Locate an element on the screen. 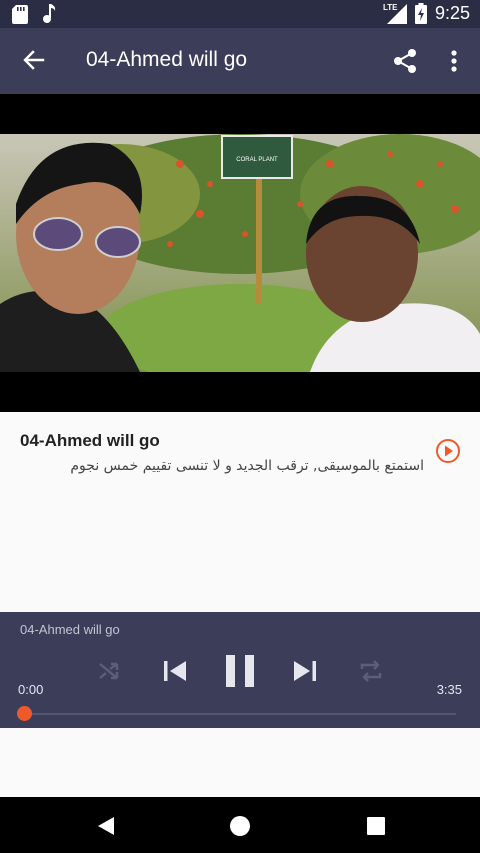 This screenshot has width=480, height=853. seek-thumb is located at coordinates (24, 713).